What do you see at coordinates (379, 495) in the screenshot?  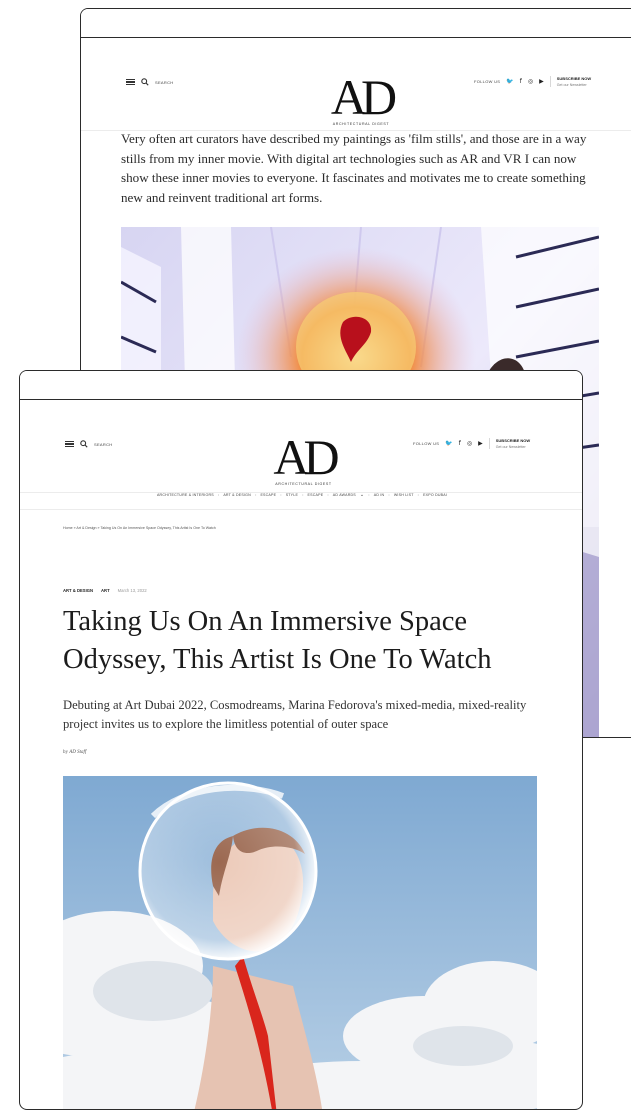 I see `nav-item-ad-in: AD IN` at bounding box center [379, 495].